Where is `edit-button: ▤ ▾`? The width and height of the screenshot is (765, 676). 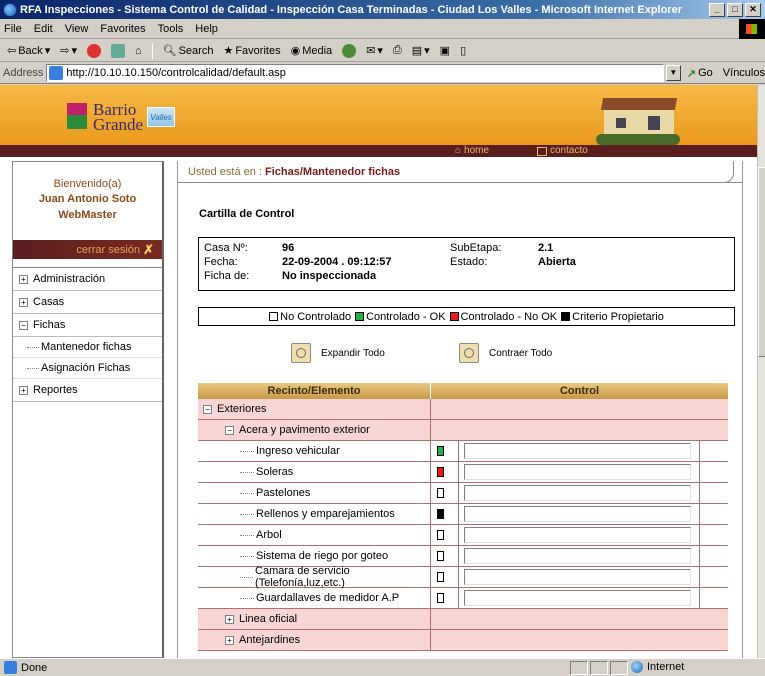
edit-button: ▤ ▾ is located at coordinates (421, 51).